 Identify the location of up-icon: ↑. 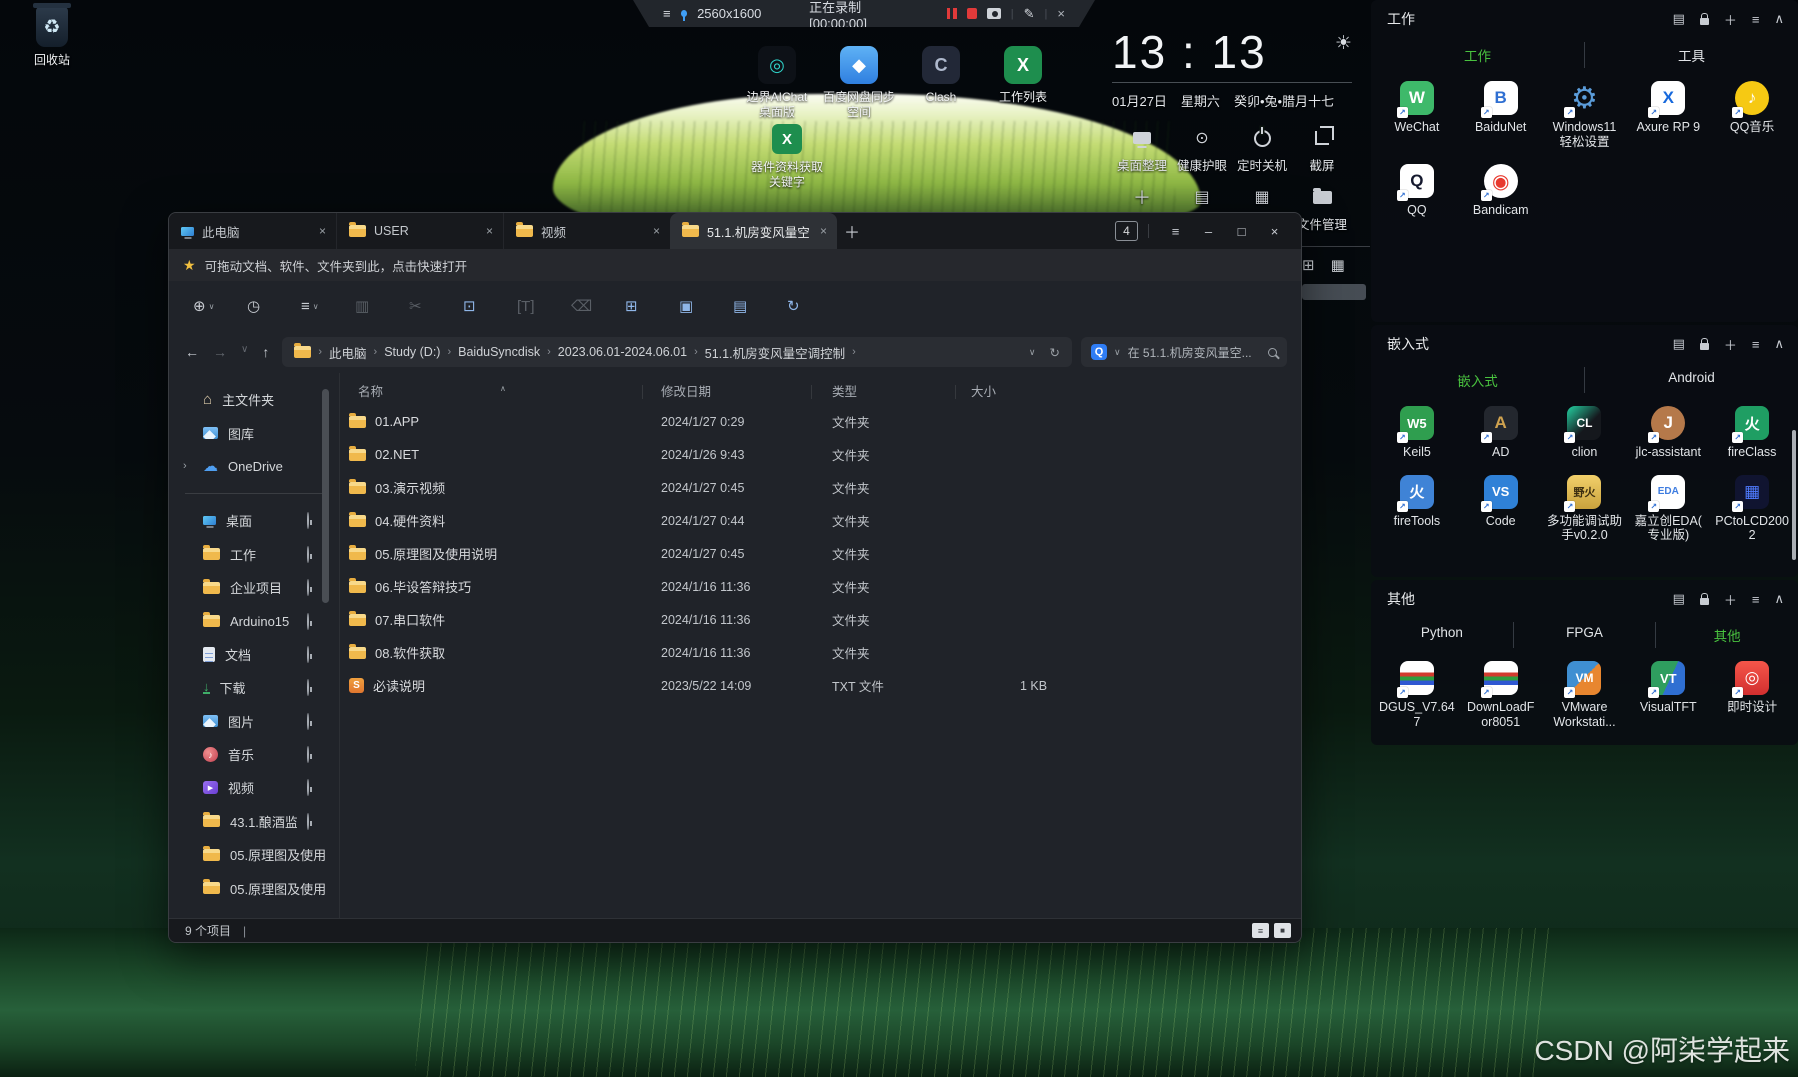
(265, 352).